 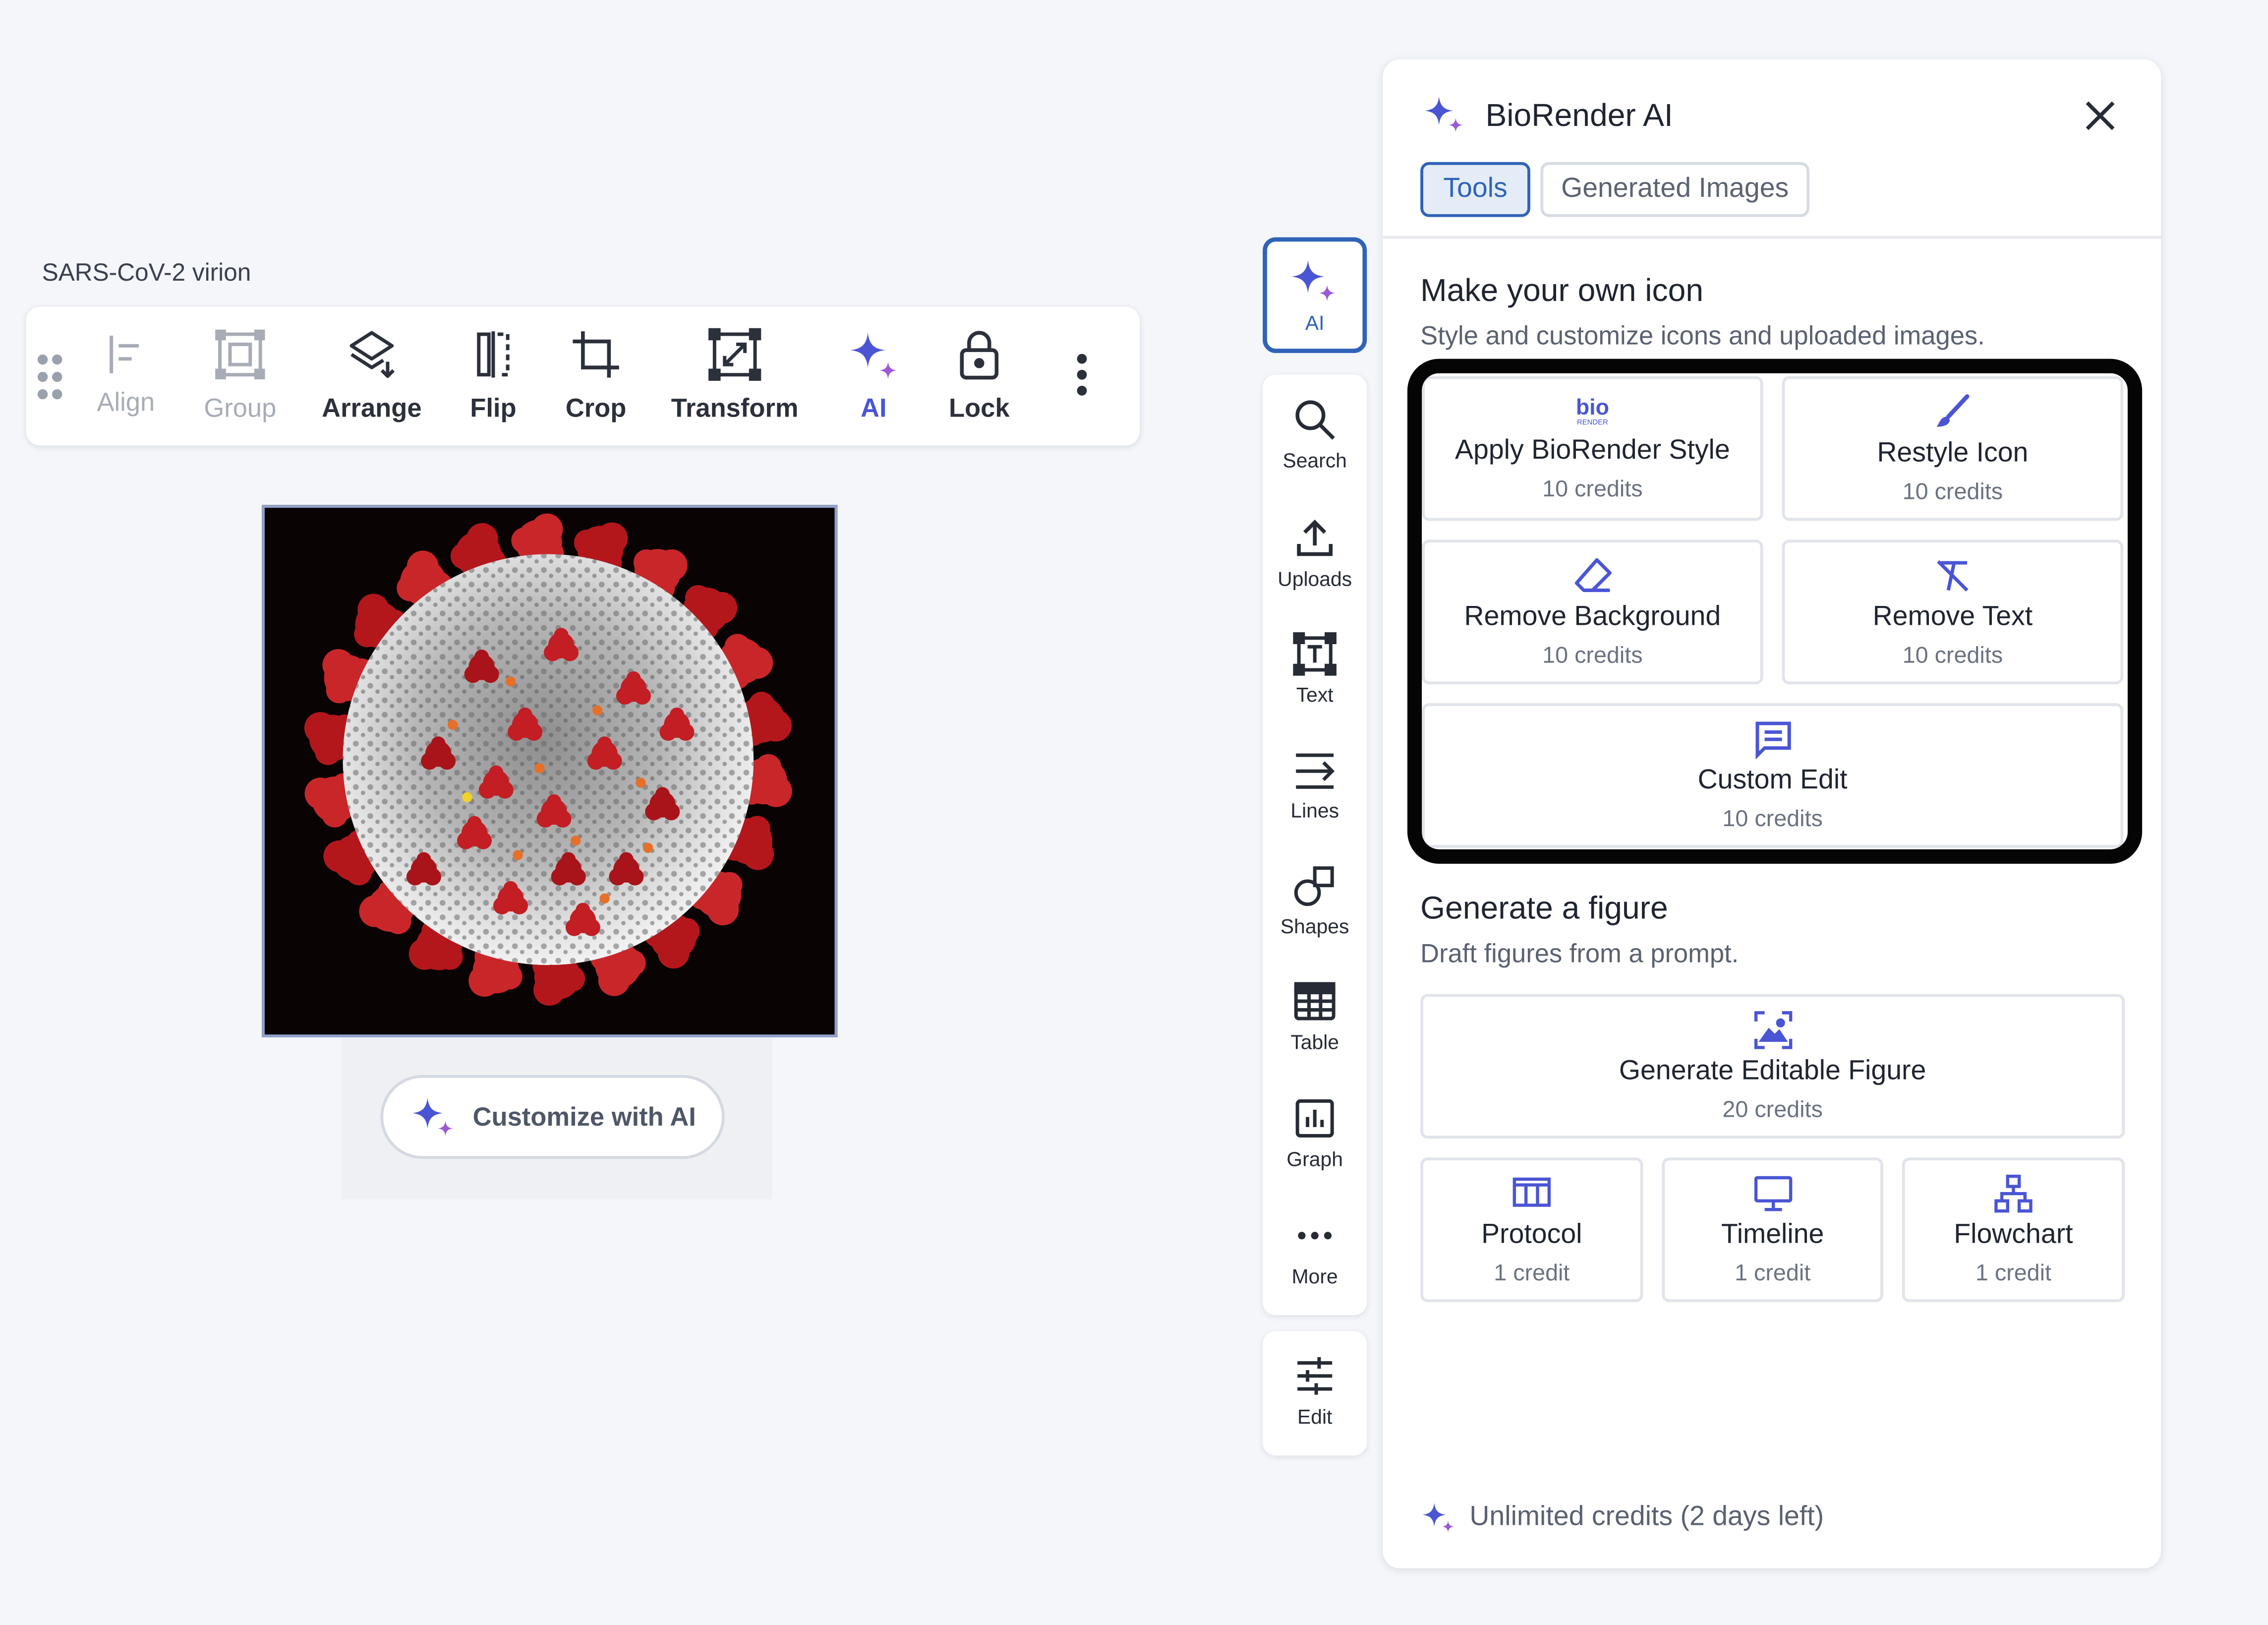 What do you see at coordinates (2100, 116) in the screenshot?
I see `close-icon` at bounding box center [2100, 116].